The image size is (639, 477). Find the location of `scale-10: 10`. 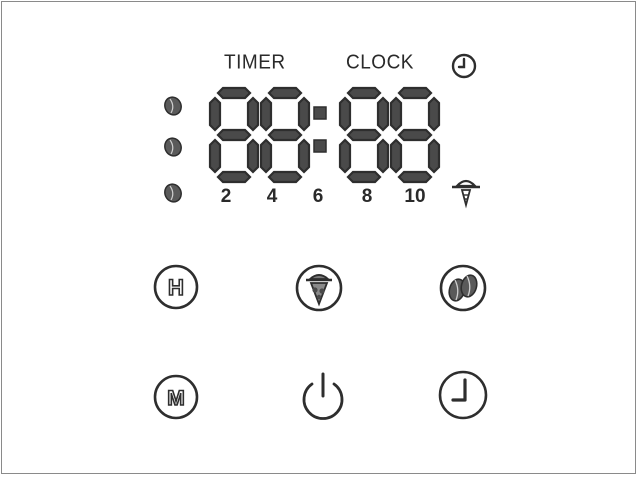

scale-10: 10 is located at coordinates (415, 196).